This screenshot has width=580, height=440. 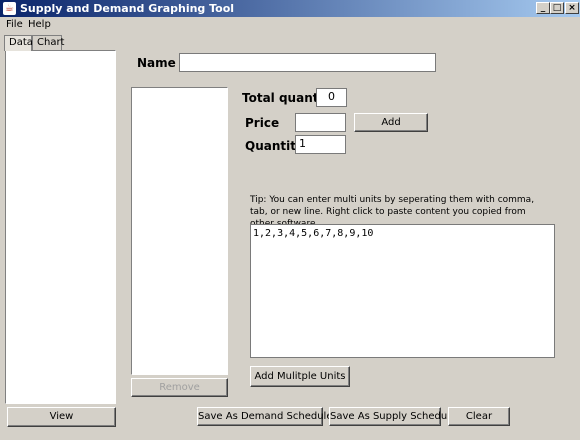 What do you see at coordinates (290, 8) in the screenshot?
I see `title-bar: ☕ Supply and Demand Graphing Tool _ □ ×` at bounding box center [290, 8].